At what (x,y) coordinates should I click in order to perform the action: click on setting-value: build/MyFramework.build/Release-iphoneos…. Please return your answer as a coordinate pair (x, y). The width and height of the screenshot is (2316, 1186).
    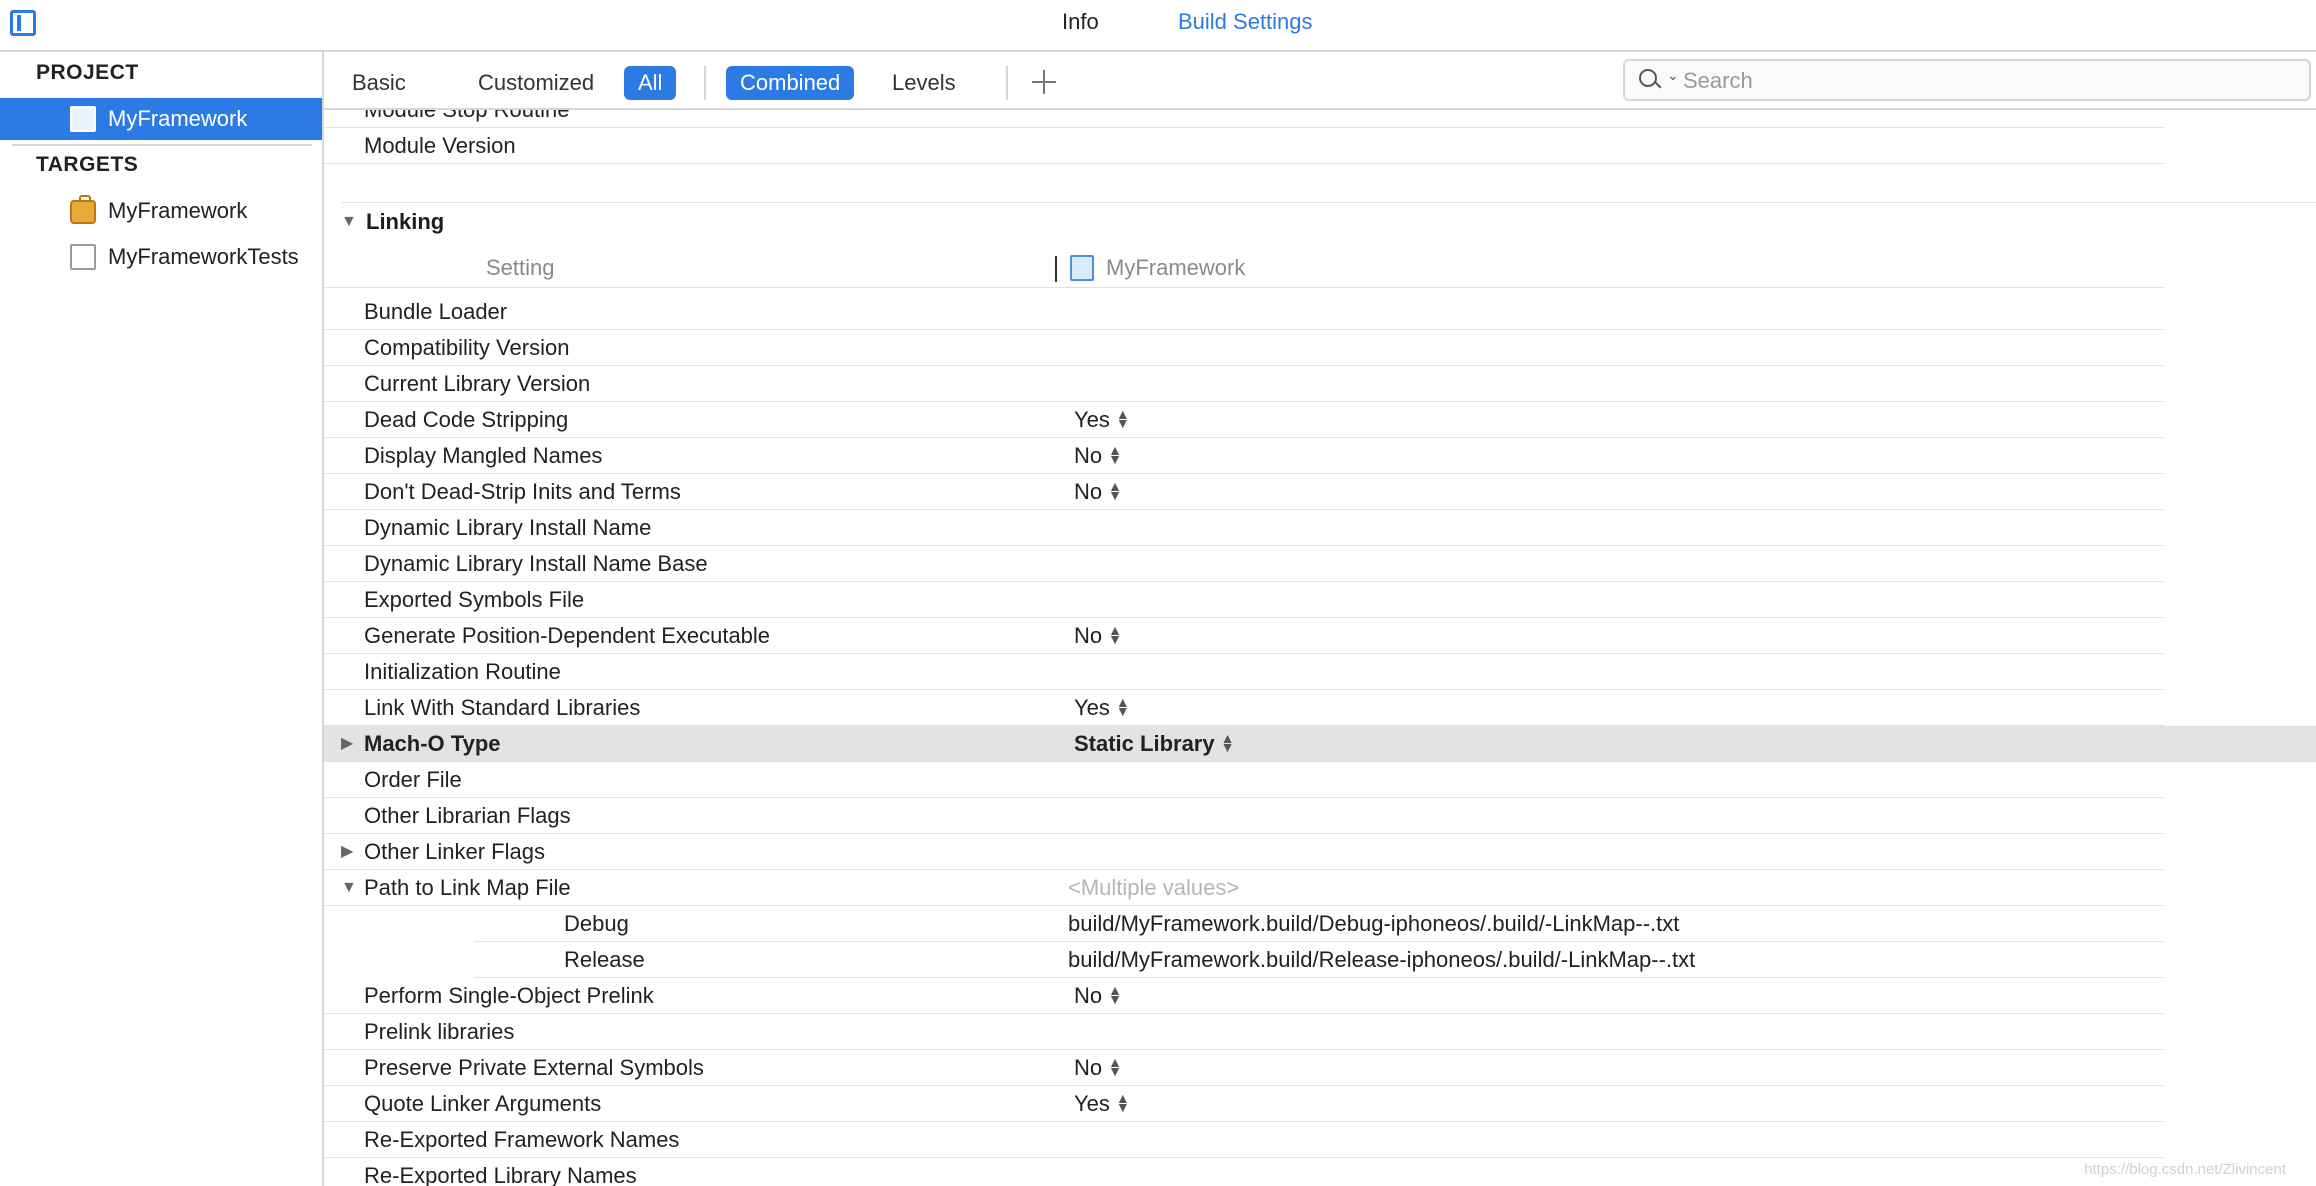
    Looking at the image, I should click on (1381, 960).